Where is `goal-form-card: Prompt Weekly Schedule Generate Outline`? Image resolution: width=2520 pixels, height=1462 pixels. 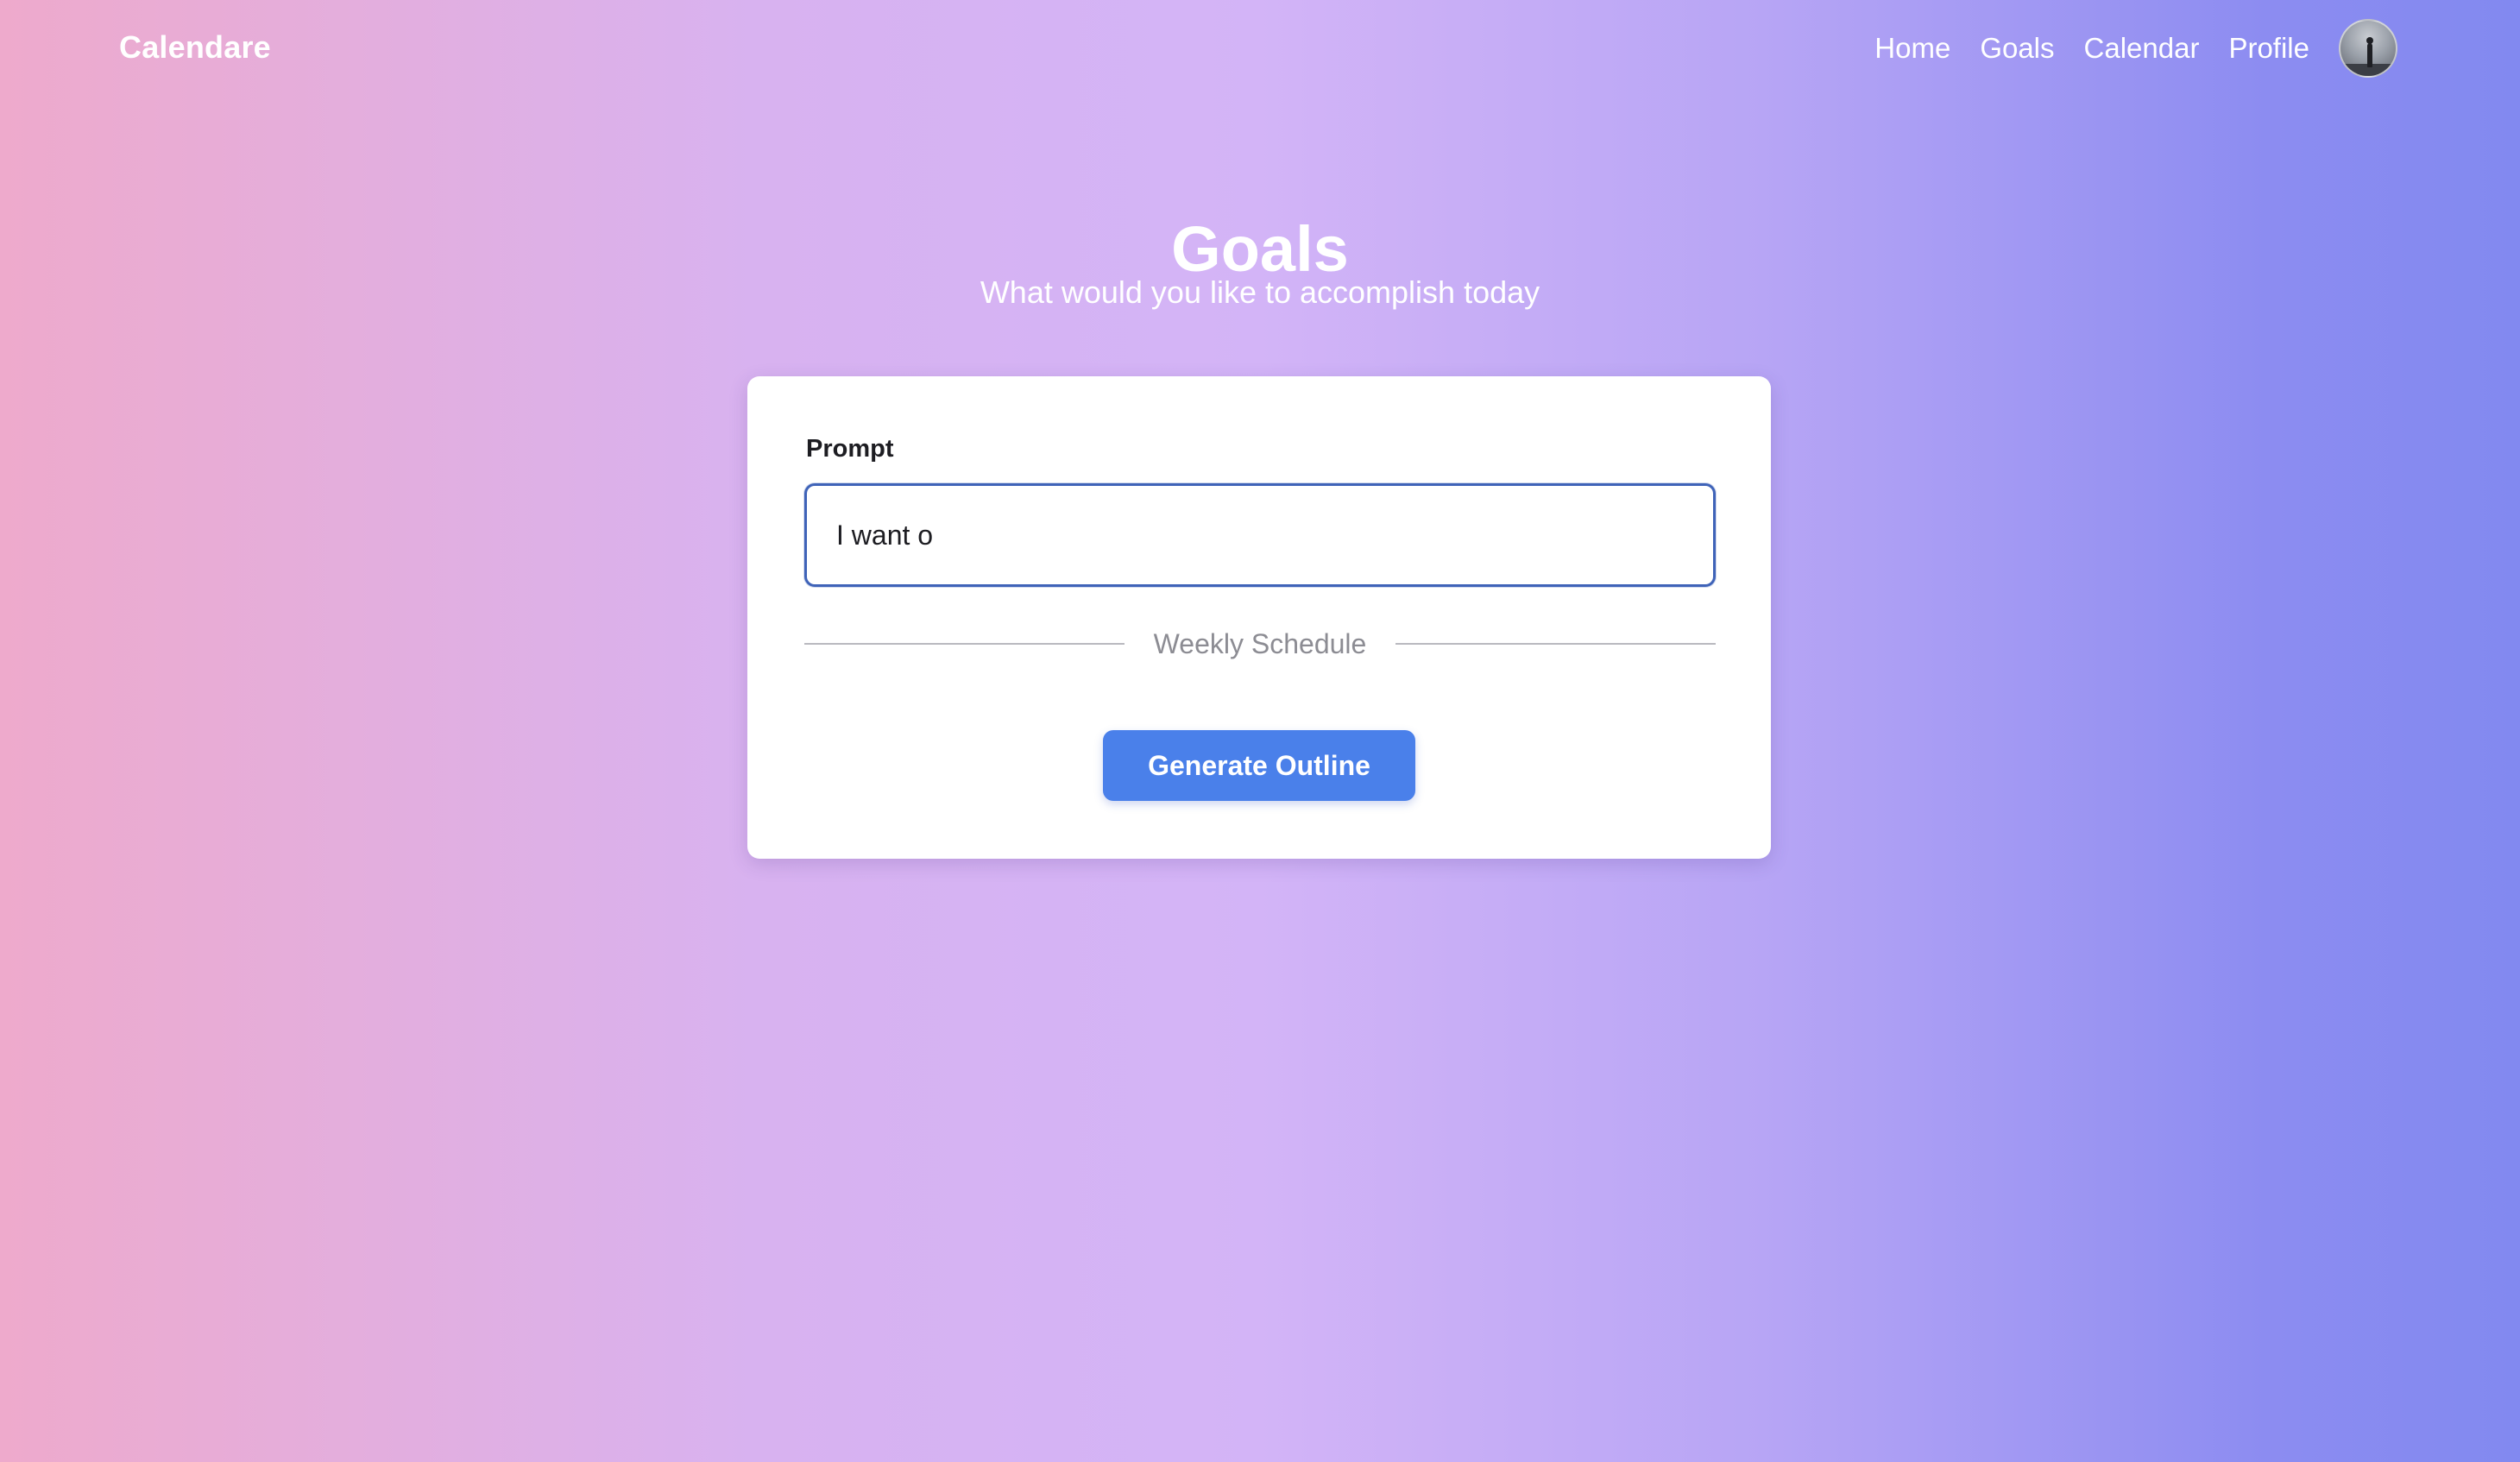 goal-form-card: Prompt Weekly Schedule Generate Outline is located at coordinates (1259, 617).